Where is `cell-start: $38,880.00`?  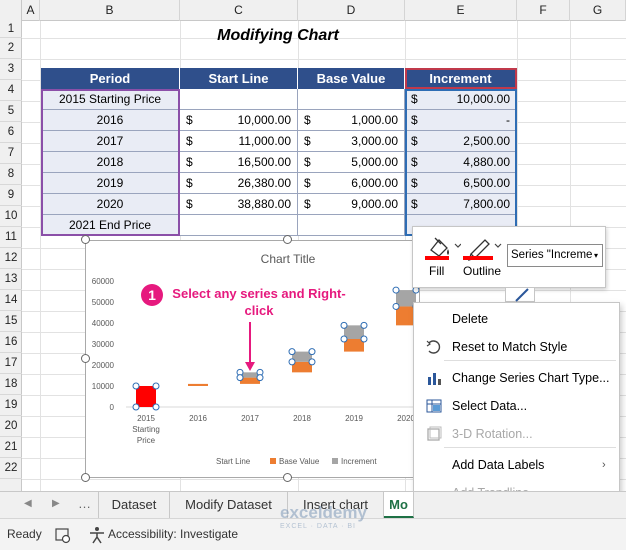
cell-start: $38,880.00 is located at coordinates (239, 204).